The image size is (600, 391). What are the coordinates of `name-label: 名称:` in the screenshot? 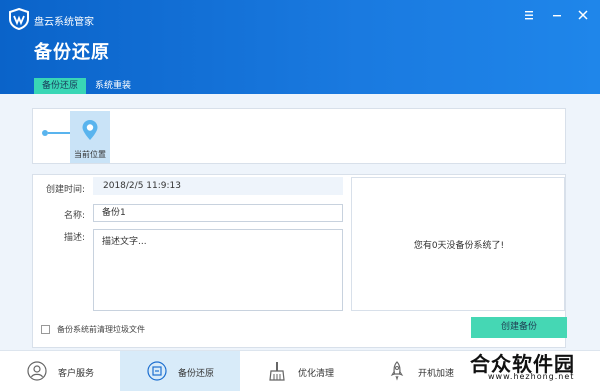 It's located at (74, 216).